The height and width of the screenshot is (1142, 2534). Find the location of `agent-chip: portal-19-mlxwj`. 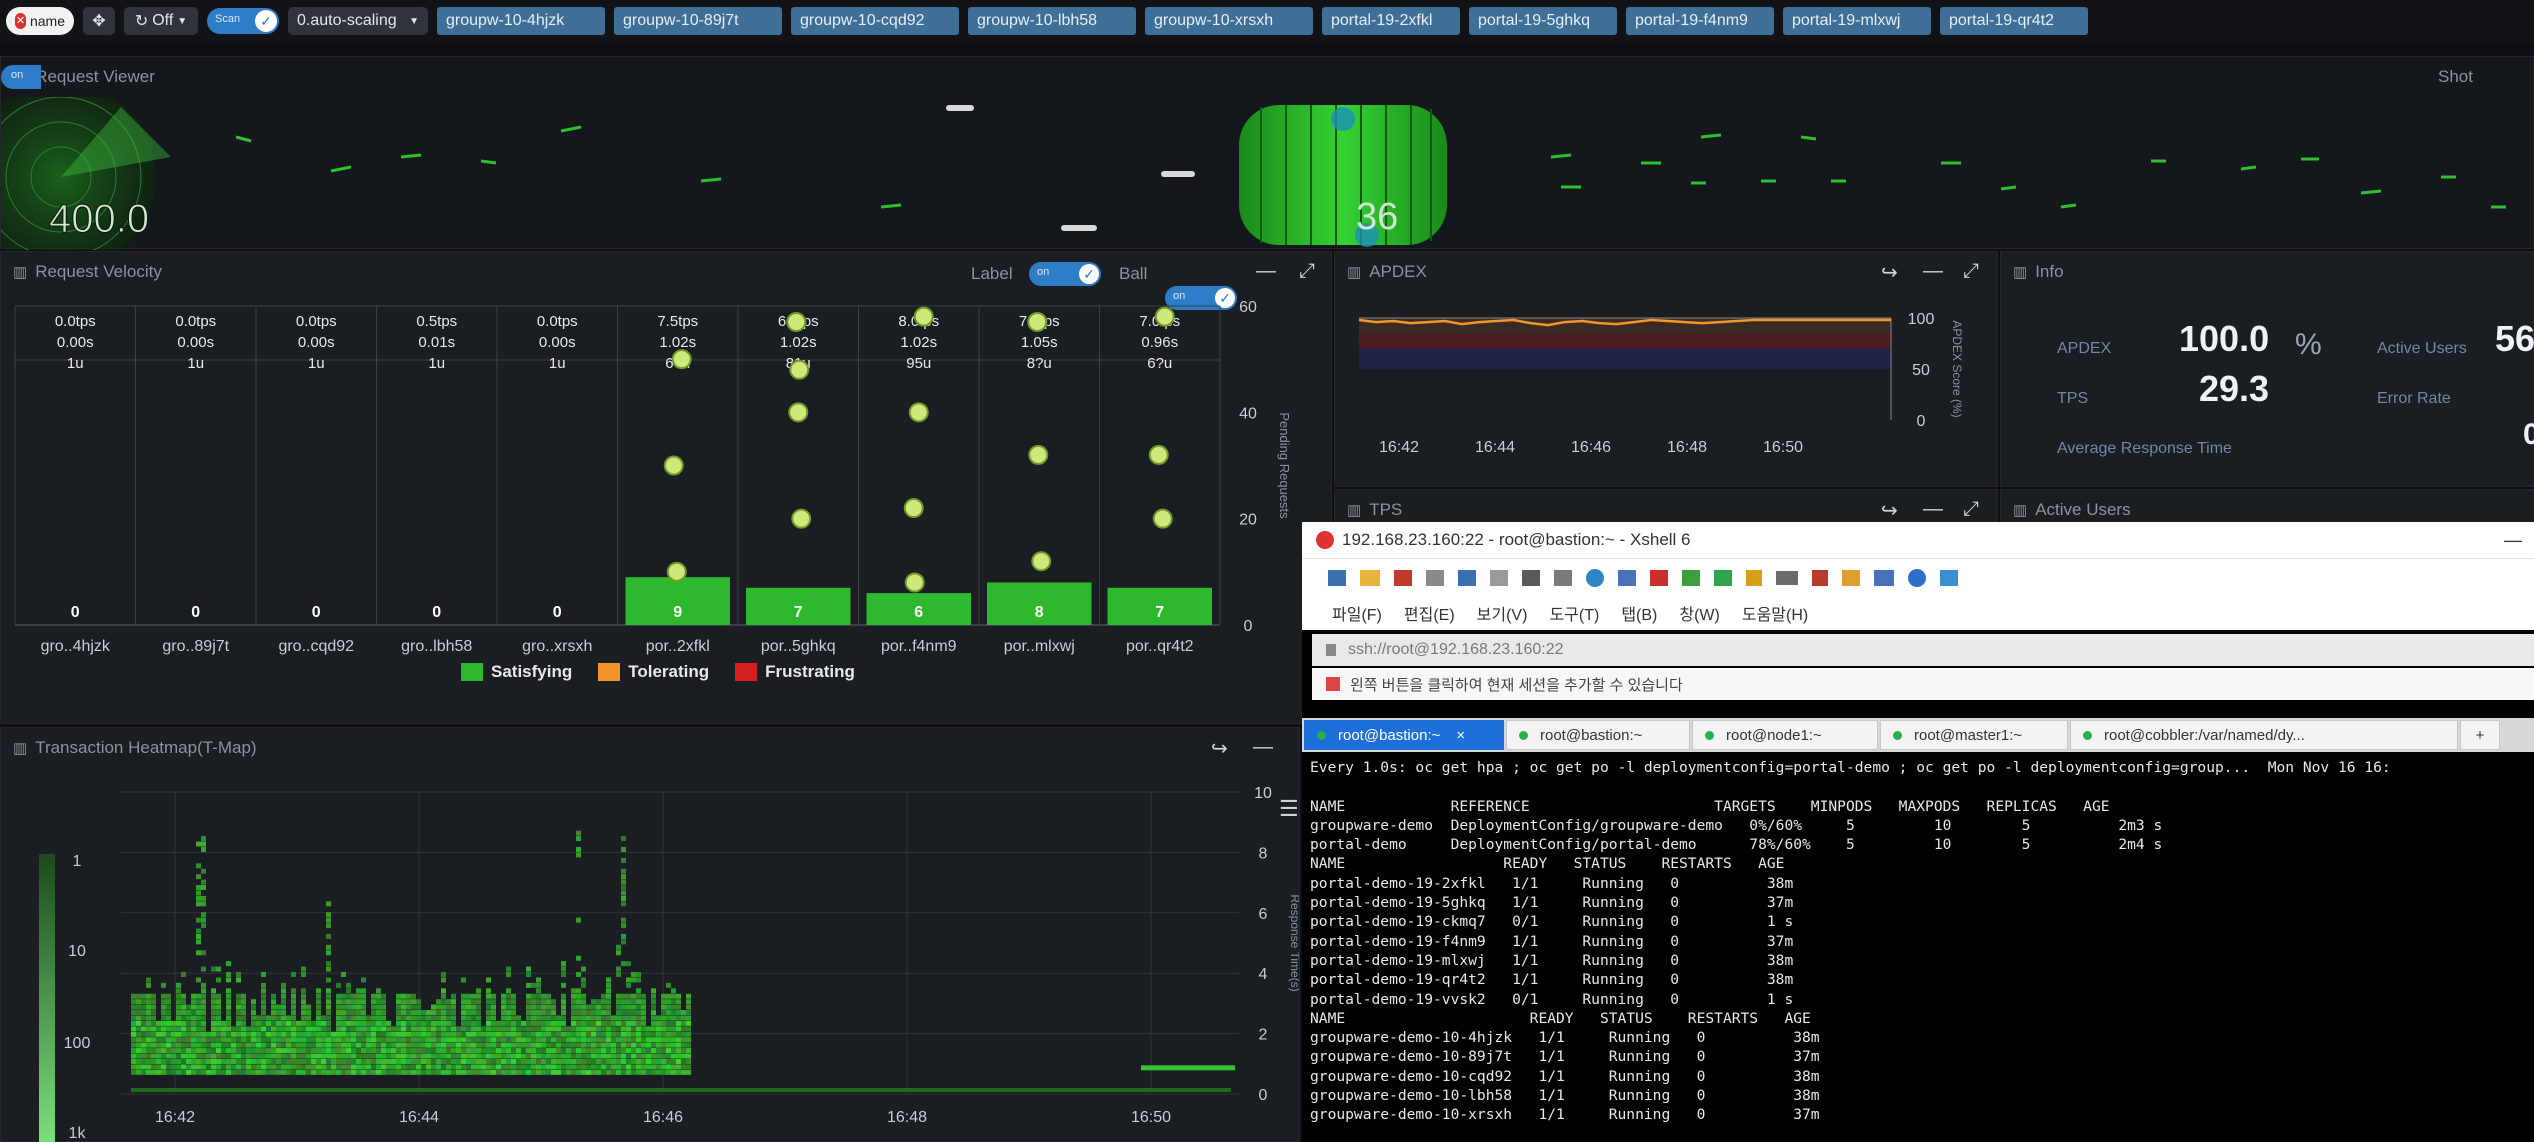

agent-chip: portal-19-mlxwj is located at coordinates (1857, 21).